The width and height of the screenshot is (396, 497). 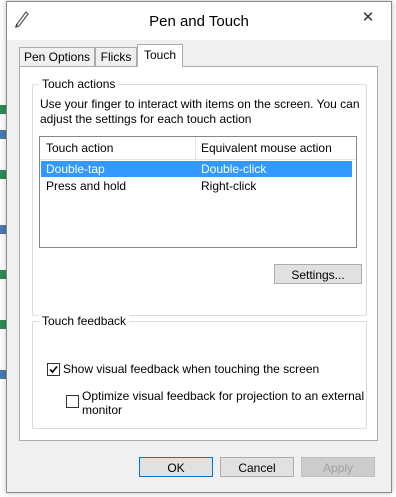 I want to click on close-icon: ✕, so click(x=368, y=17).